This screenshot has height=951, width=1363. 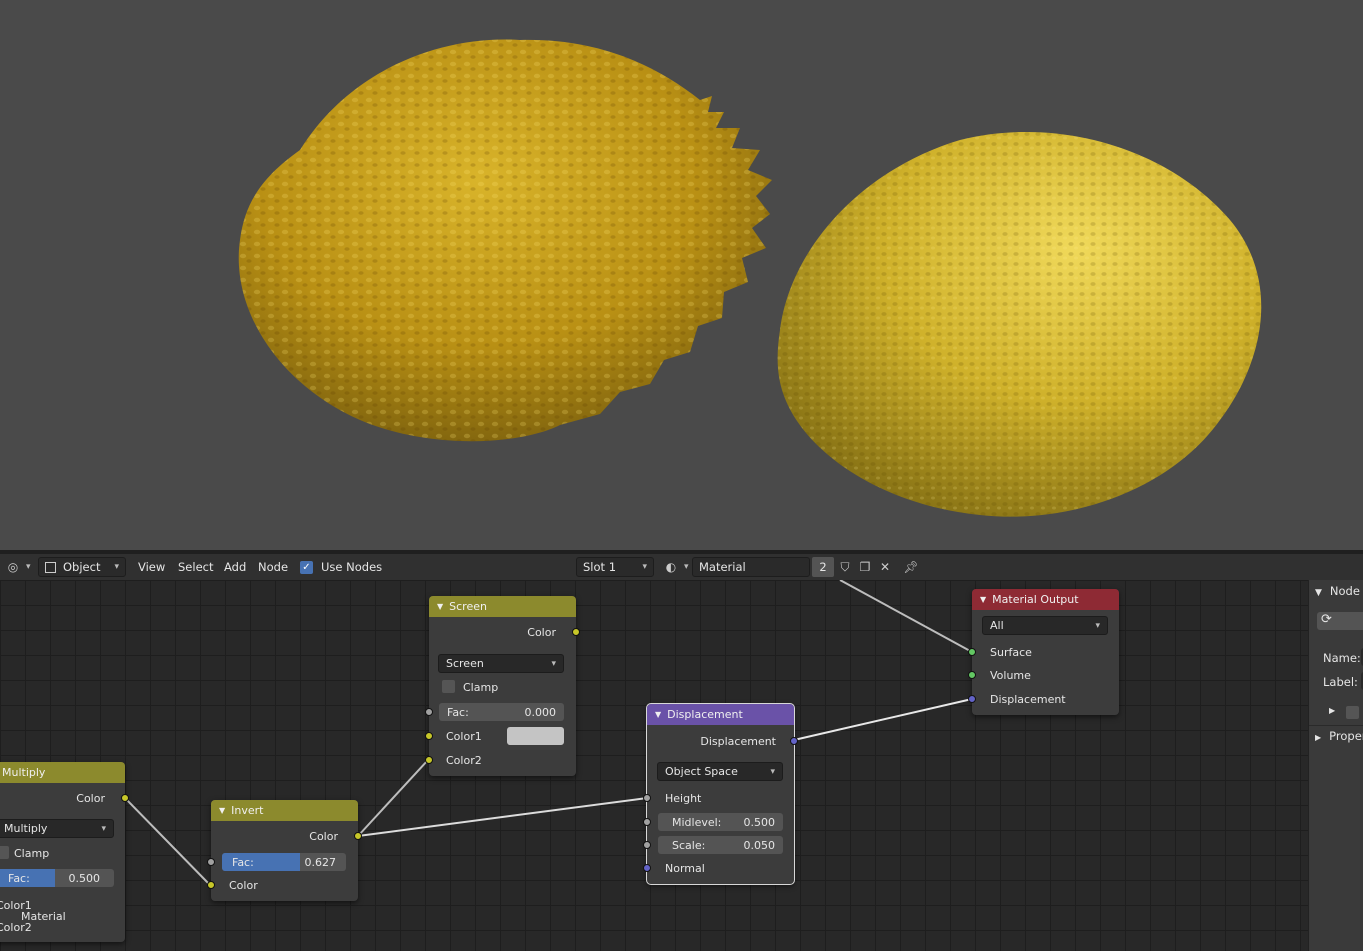 I want to click on screen-color-output-socket, so click(x=576, y=632).